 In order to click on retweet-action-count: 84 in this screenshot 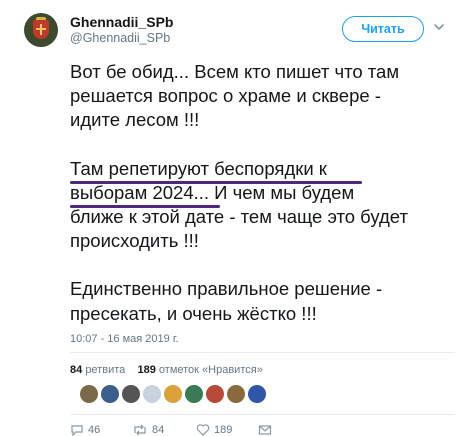, I will do `click(158, 430)`.